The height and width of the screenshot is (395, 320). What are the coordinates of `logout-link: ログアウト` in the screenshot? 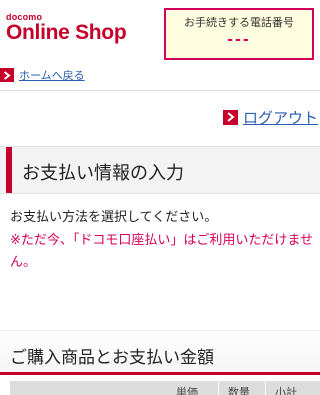 It's located at (270, 117).